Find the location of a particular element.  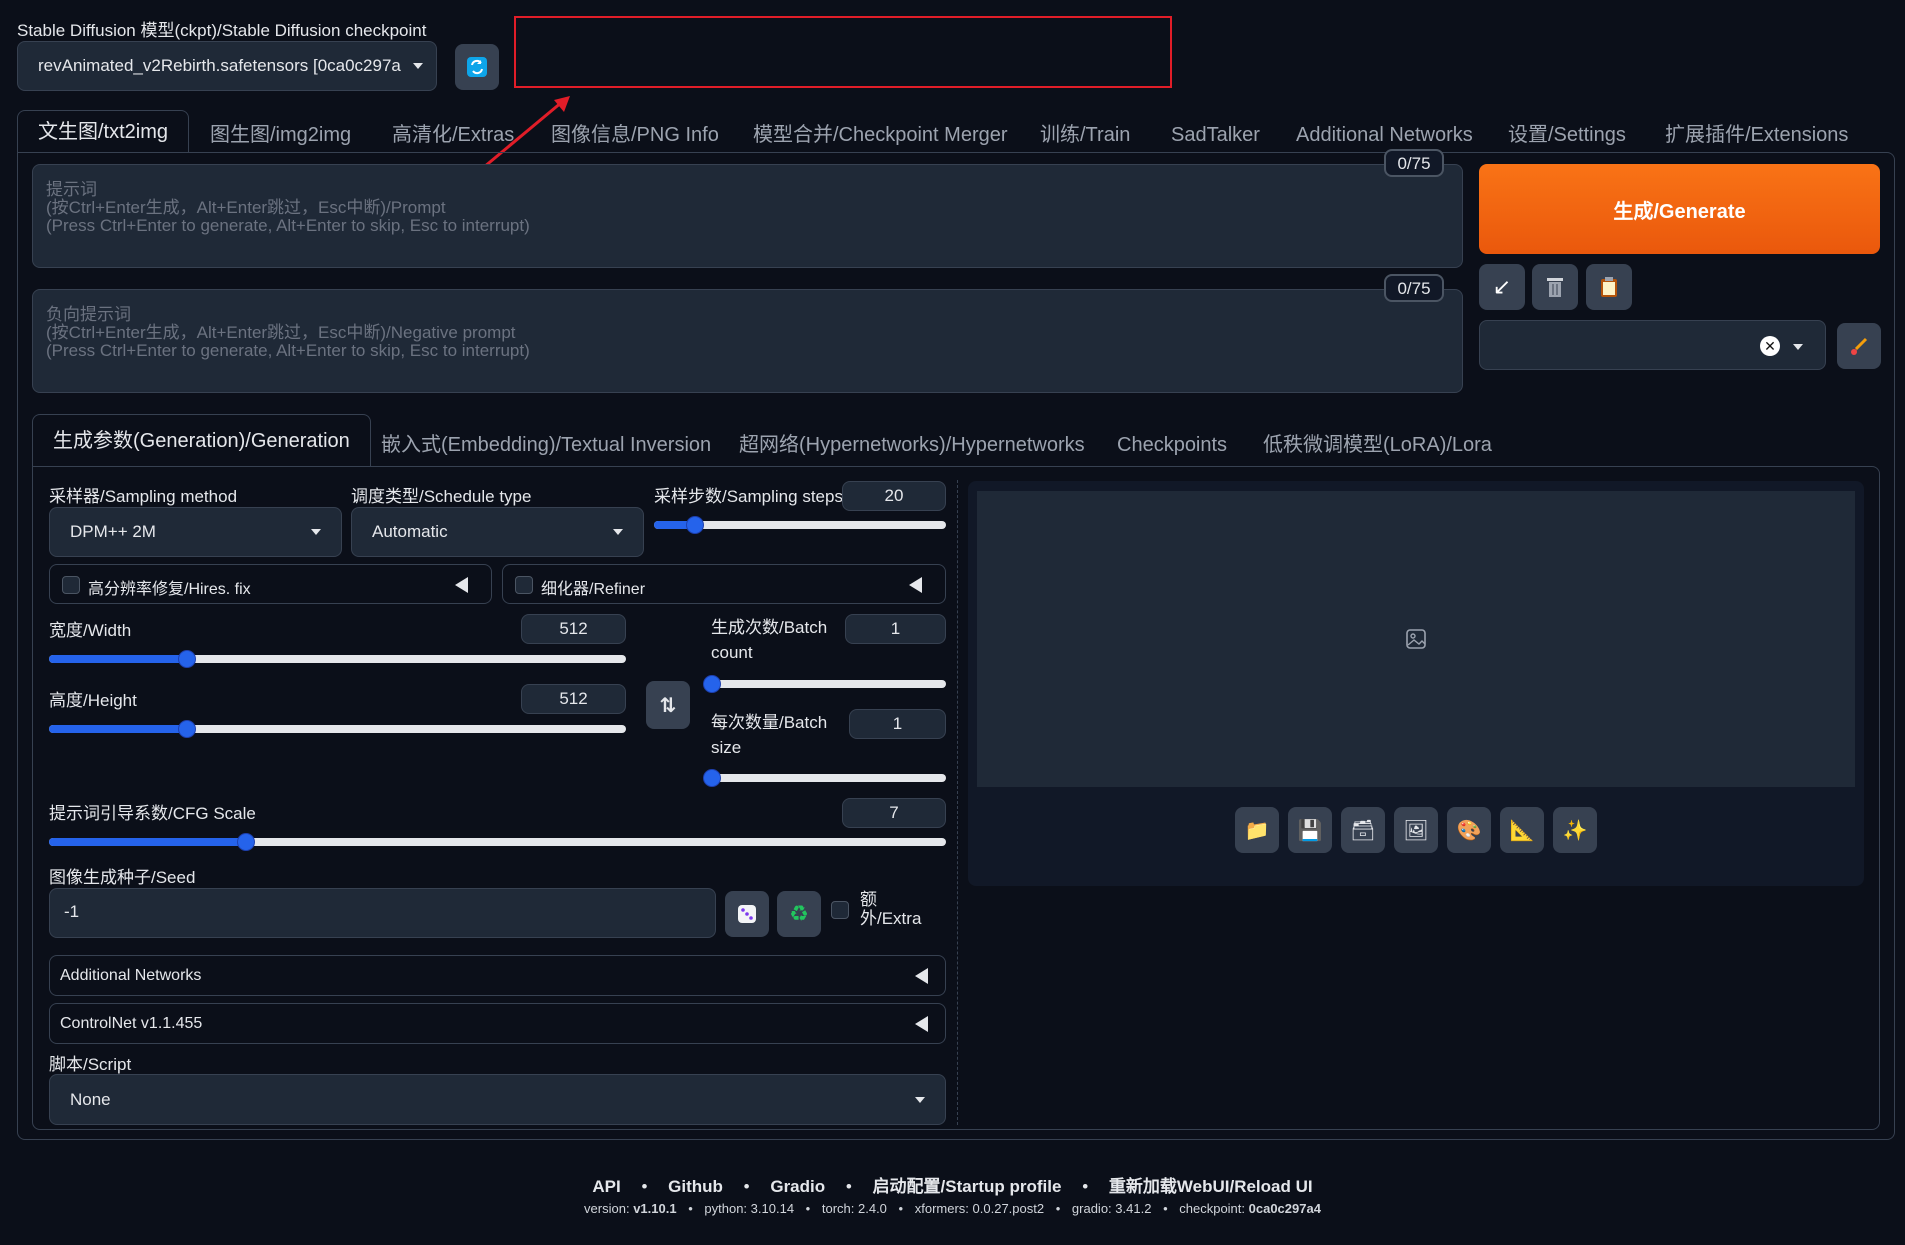

send-to-img2img-button: 🖼 is located at coordinates (1416, 830).